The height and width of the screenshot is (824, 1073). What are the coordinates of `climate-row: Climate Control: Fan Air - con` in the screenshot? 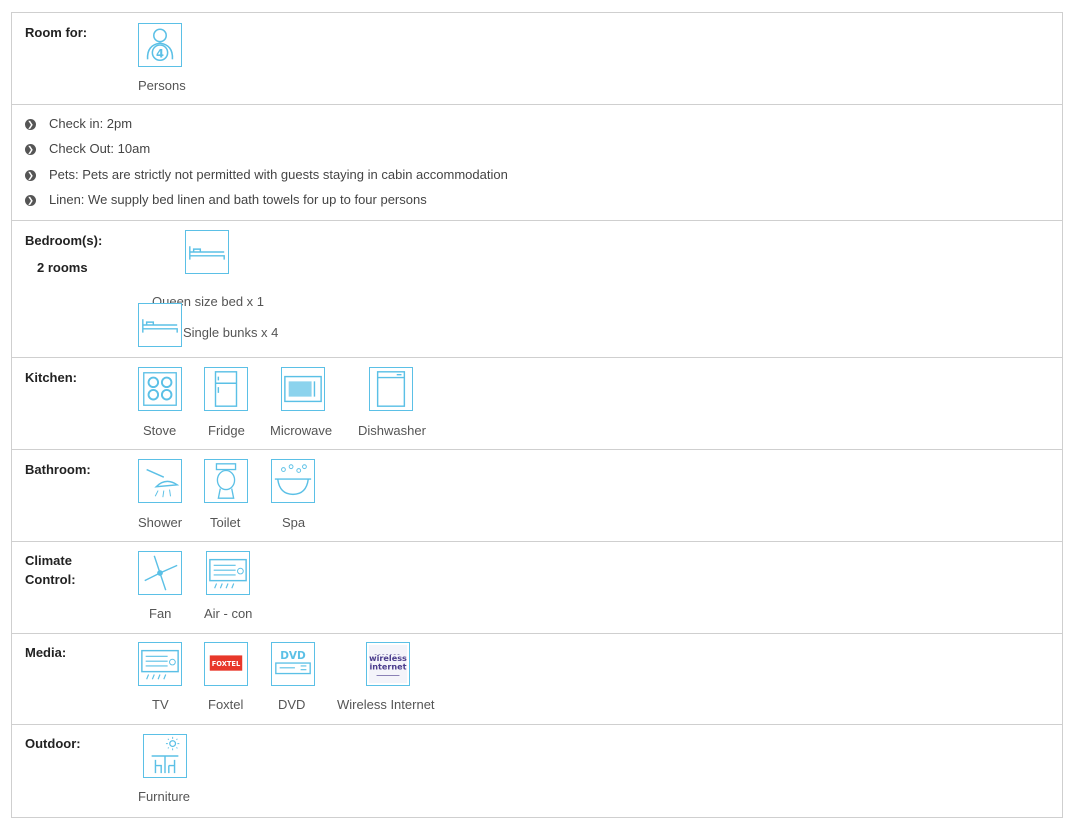 It's located at (537, 588).